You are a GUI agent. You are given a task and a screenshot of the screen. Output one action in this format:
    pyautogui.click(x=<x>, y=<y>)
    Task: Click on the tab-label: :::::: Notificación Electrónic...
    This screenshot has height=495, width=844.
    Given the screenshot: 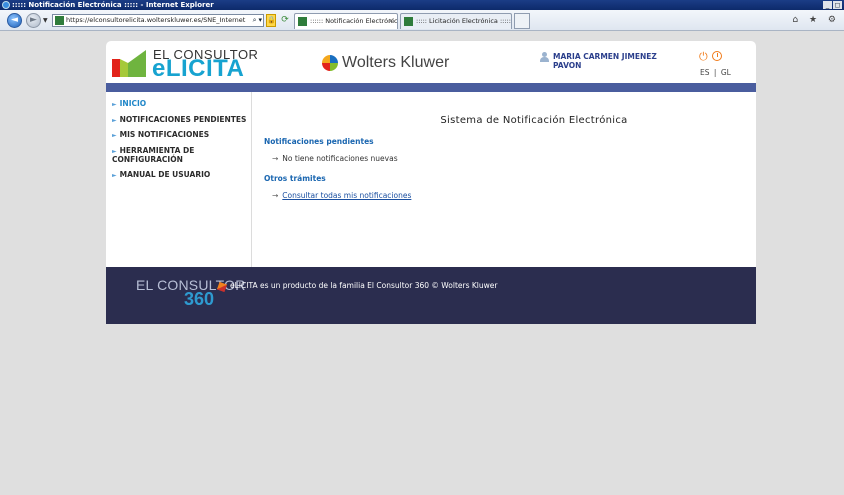 What is the action you would take?
    pyautogui.click(x=354, y=21)
    